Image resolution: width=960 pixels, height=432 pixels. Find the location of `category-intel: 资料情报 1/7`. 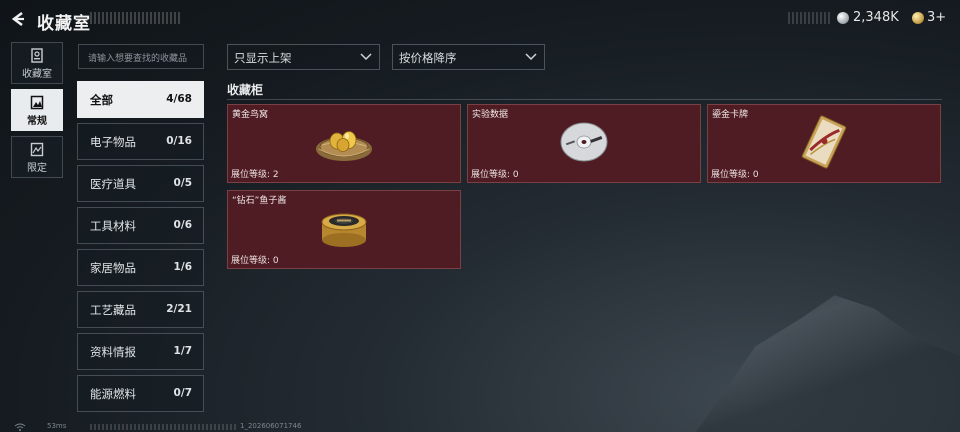

category-intel: 资料情报 1/7 is located at coordinates (140, 351).